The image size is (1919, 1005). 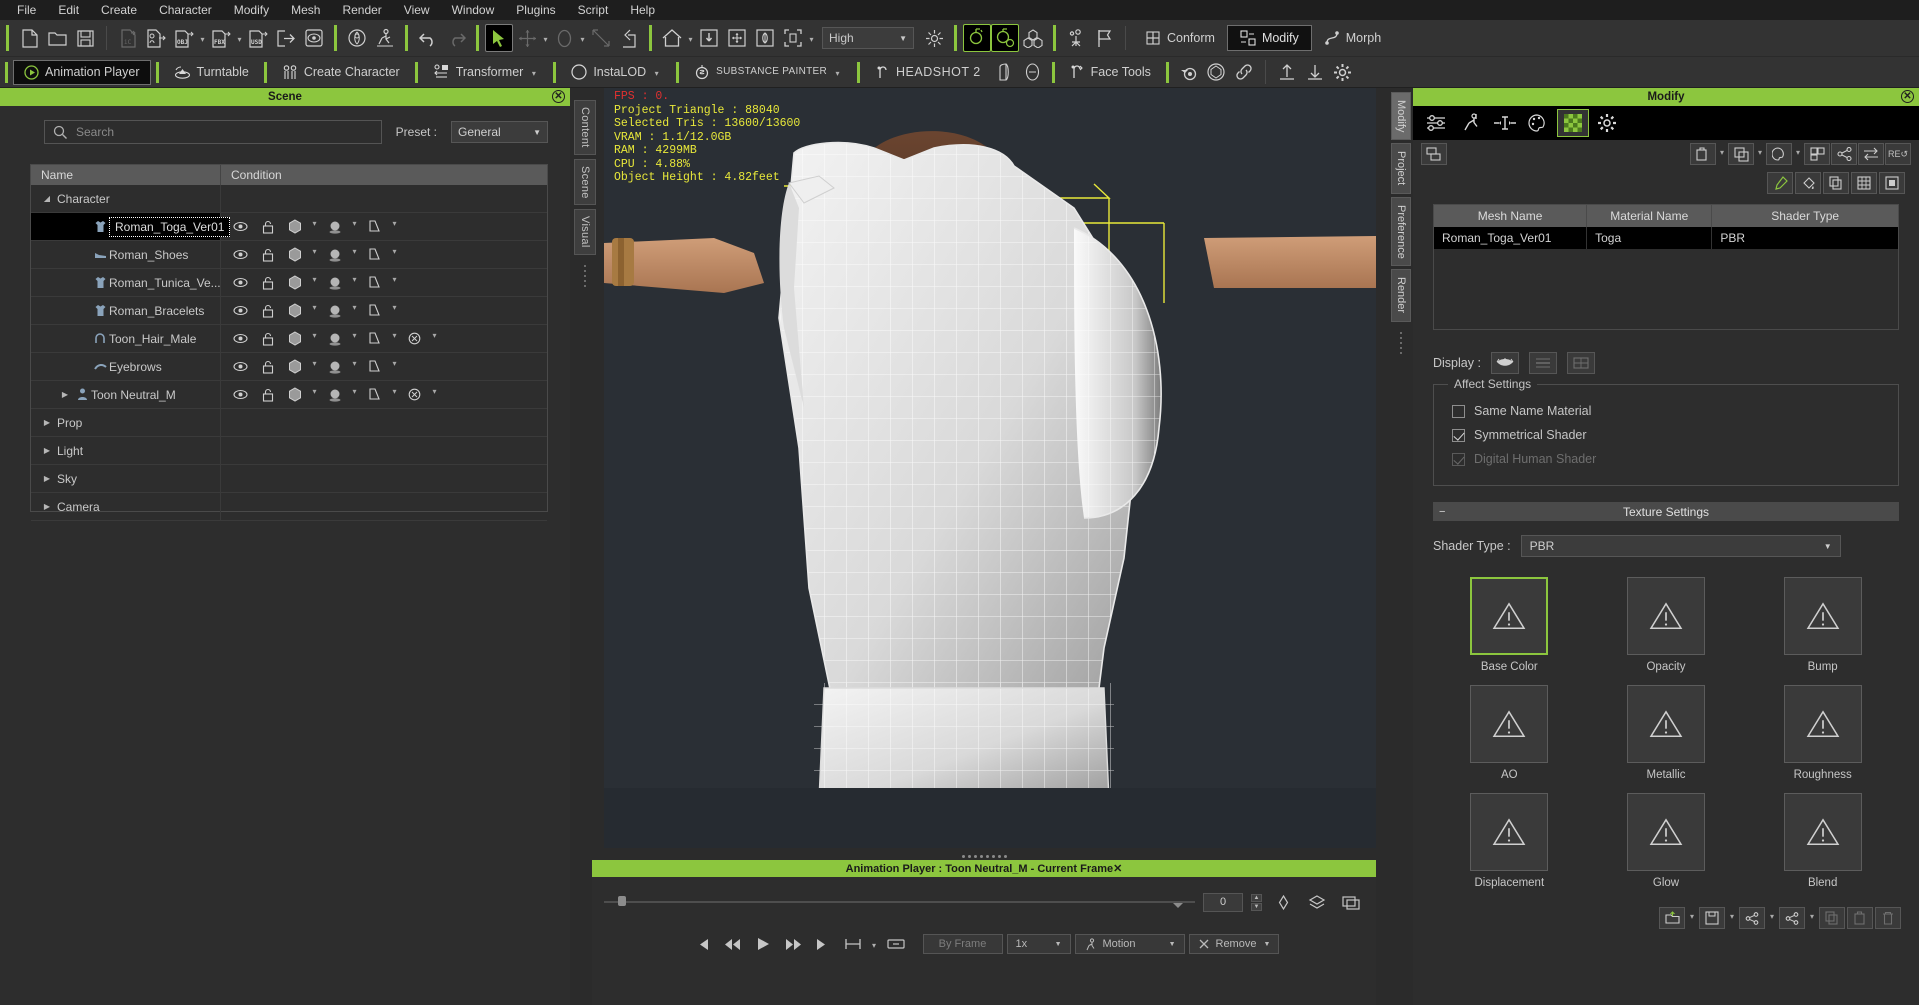 What do you see at coordinates (1666, 511) in the screenshot?
I see `texture-settings-section-header: − Texture Settings` at bounding box center [1666, 511].